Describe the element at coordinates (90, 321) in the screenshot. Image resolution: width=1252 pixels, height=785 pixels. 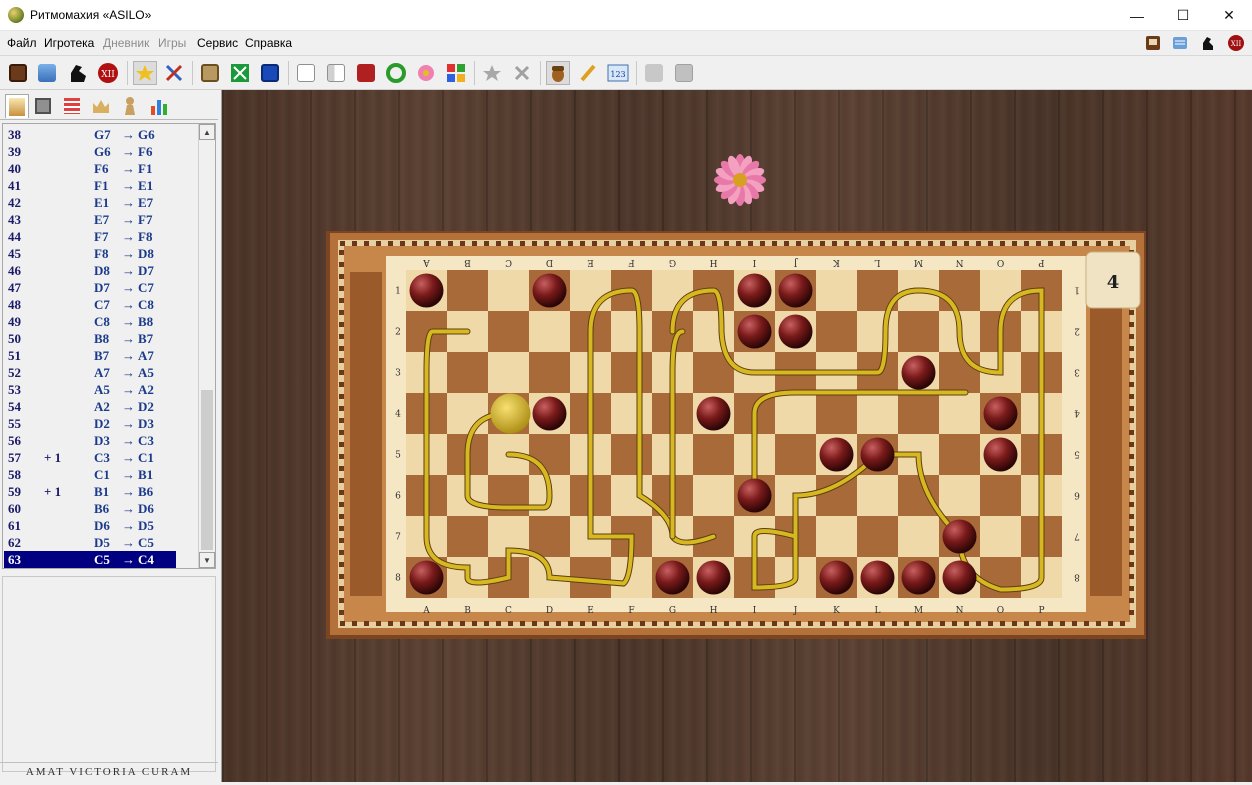
I see `move-row: 49 C8 → B8` at that location.